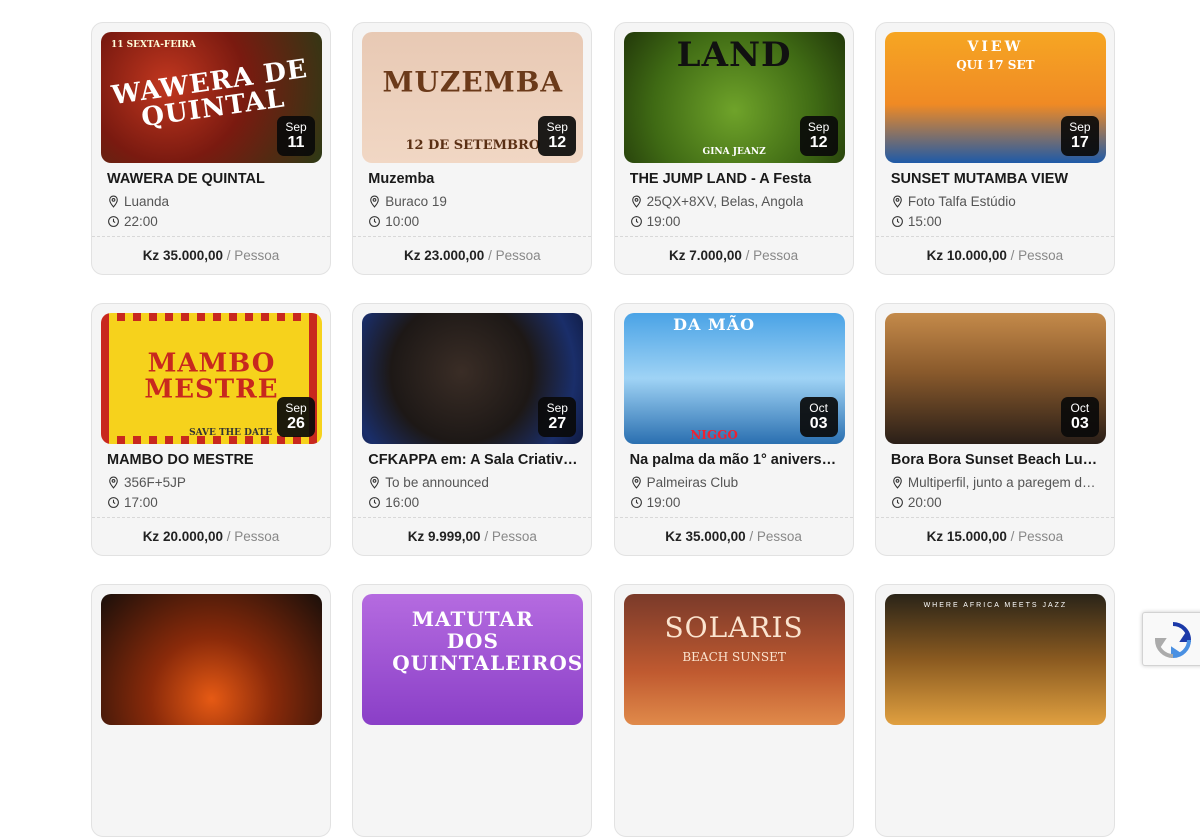  What do you see at coordinates (211, 97) in the screenshot?
I see `event-image: WAWERA DE QUINTAL 11 SEXTA-FEIRA Sep 11` at bounding box center [211, 97].